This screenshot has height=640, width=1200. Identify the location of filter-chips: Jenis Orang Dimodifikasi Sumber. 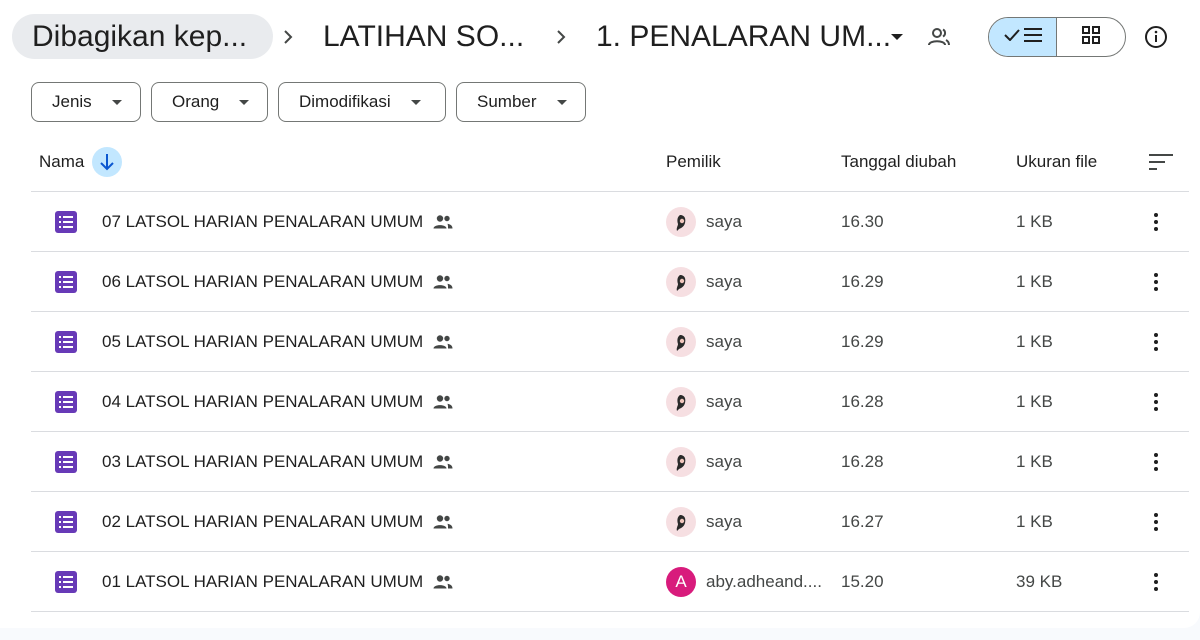
(308, 102).